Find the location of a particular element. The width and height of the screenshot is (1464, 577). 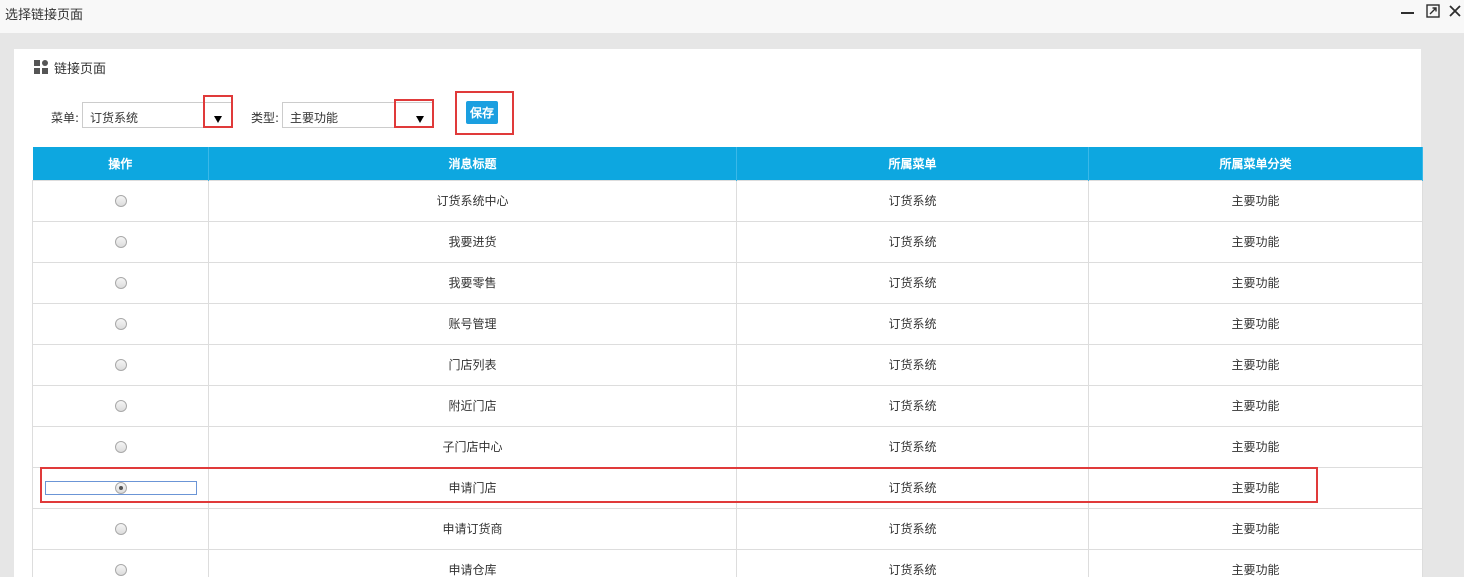

close-icon is located at coordinates (1456, 12).